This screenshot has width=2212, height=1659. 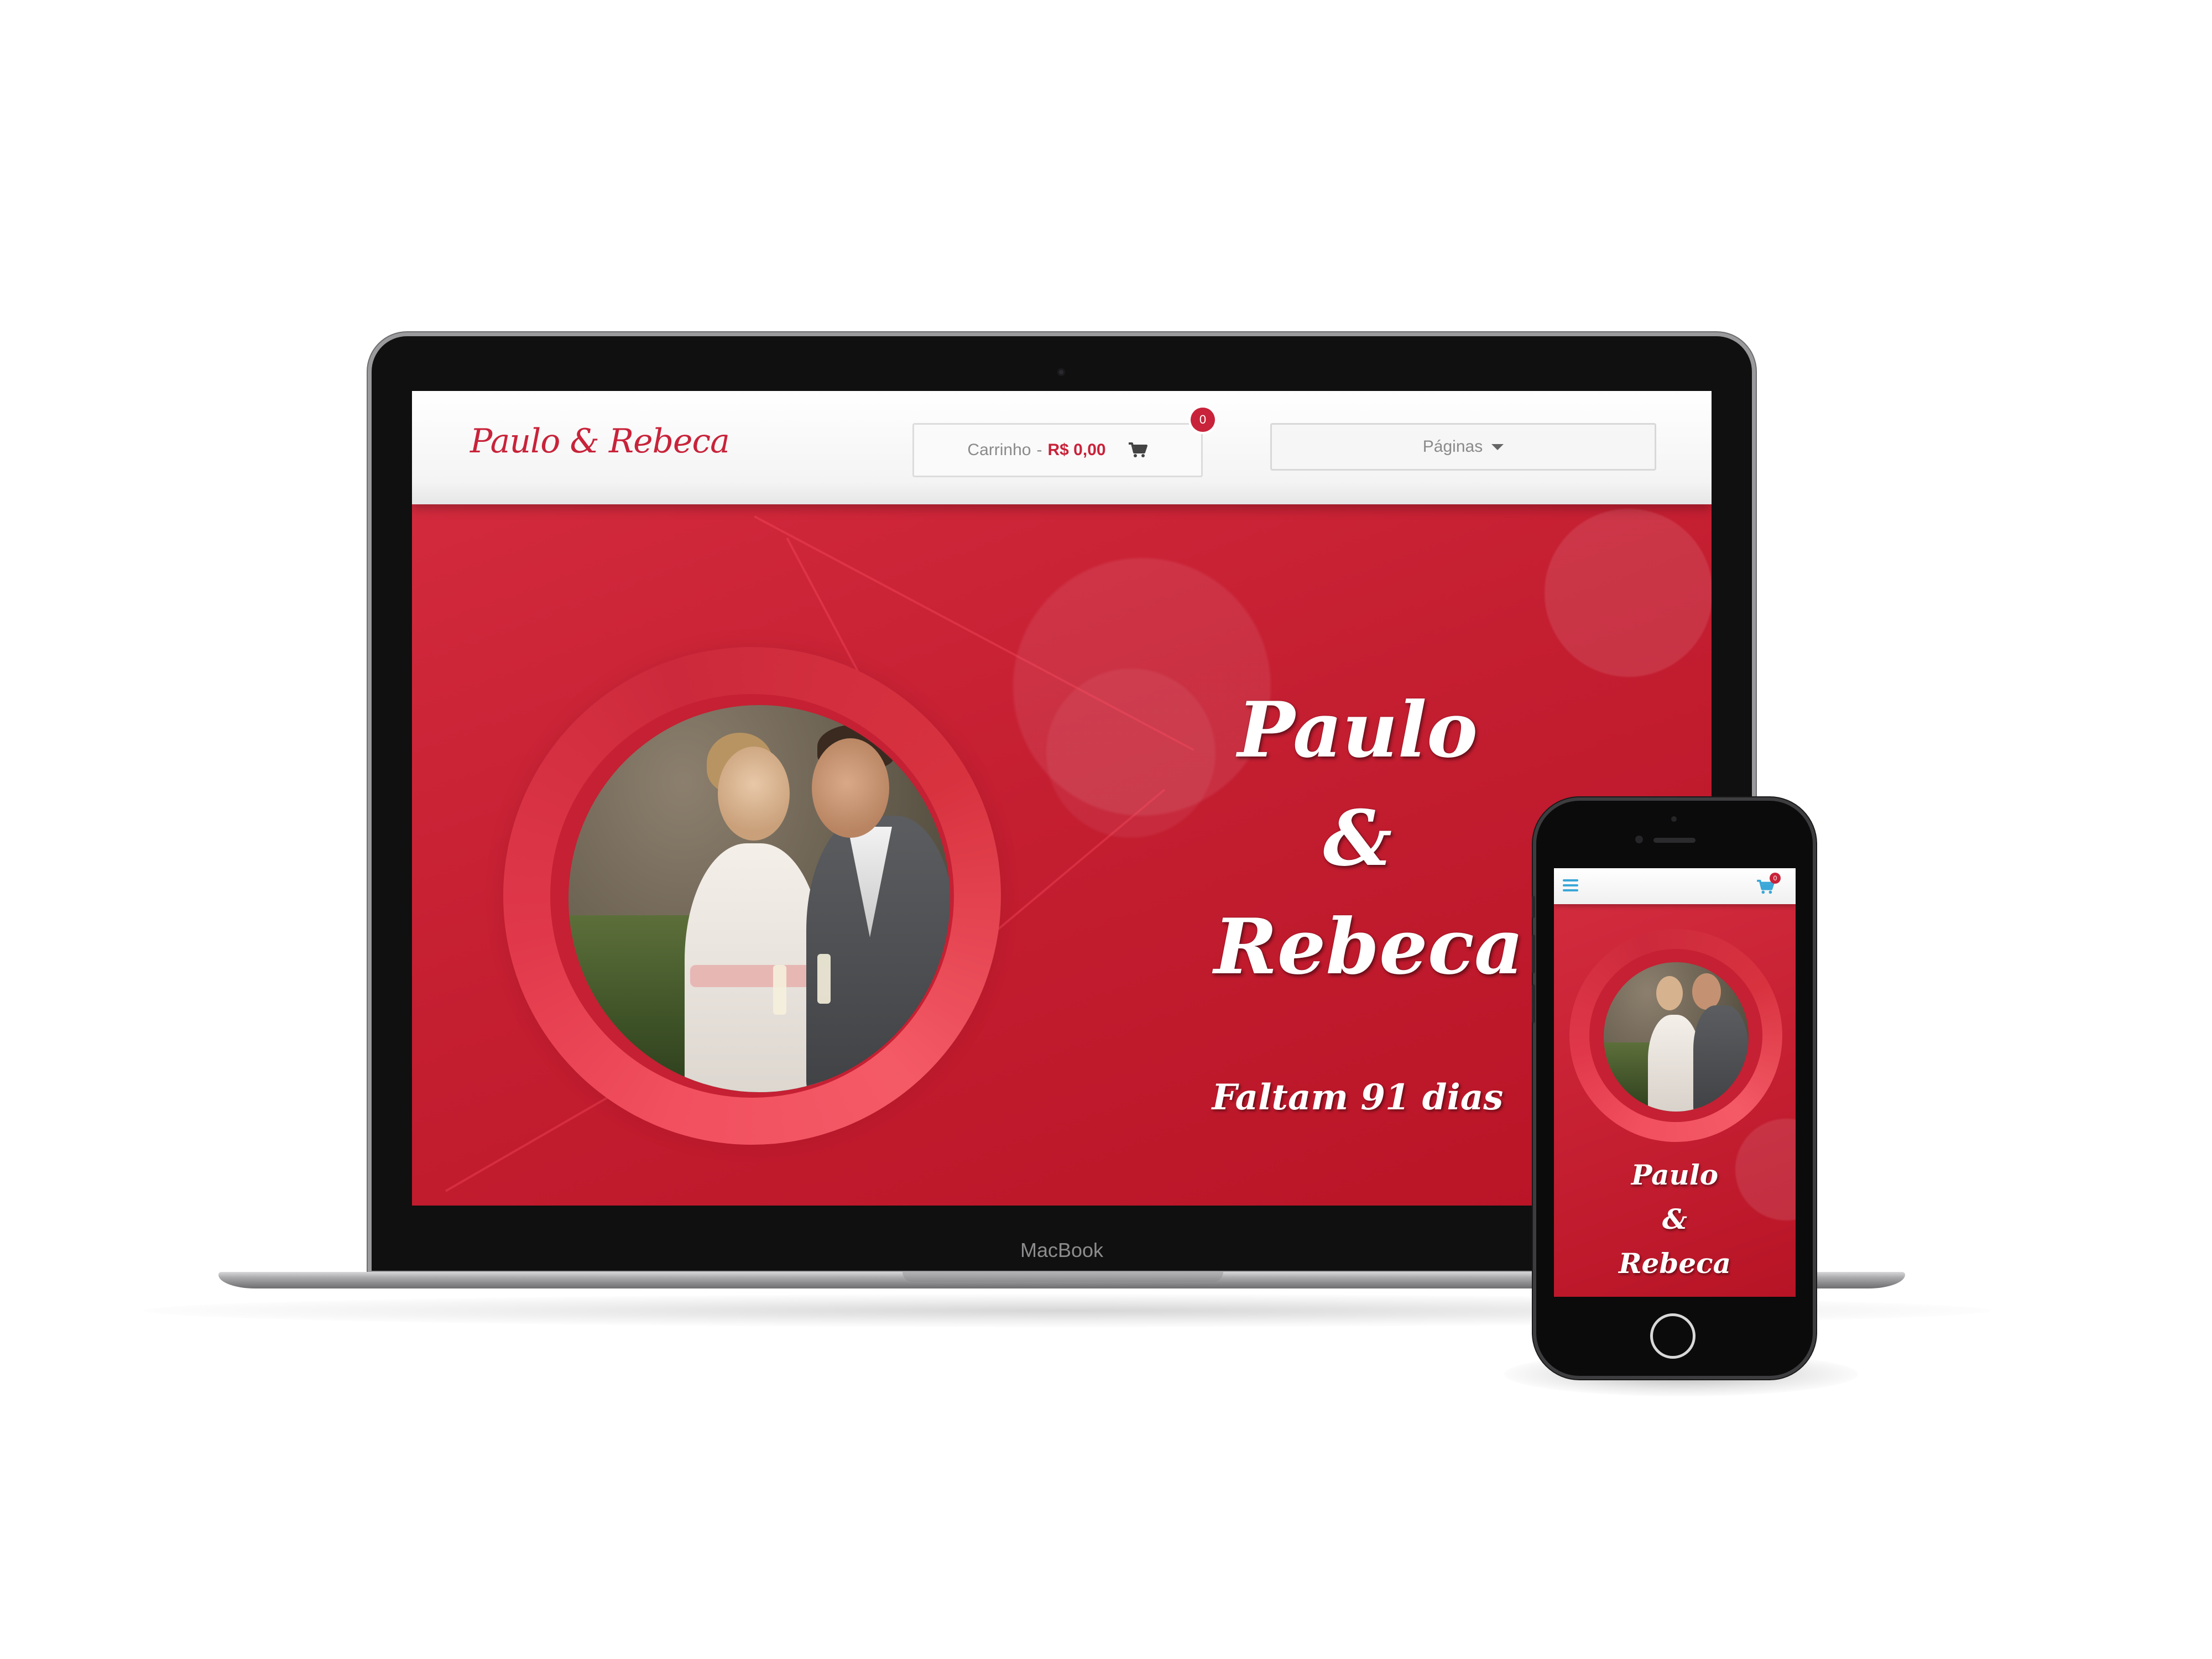 What do you see at coordinates (759, 898) in the screenshot?
I see `couple-photo` at bounding box center [759, 898].